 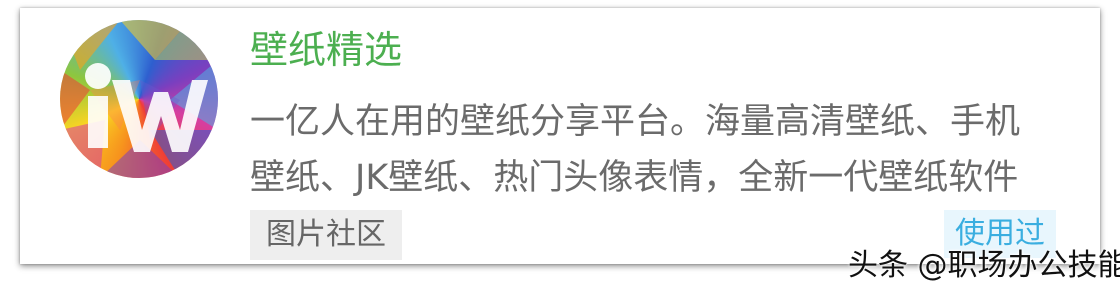 I want to click on category-tag: 图片社区, so click(x=326, y=235).